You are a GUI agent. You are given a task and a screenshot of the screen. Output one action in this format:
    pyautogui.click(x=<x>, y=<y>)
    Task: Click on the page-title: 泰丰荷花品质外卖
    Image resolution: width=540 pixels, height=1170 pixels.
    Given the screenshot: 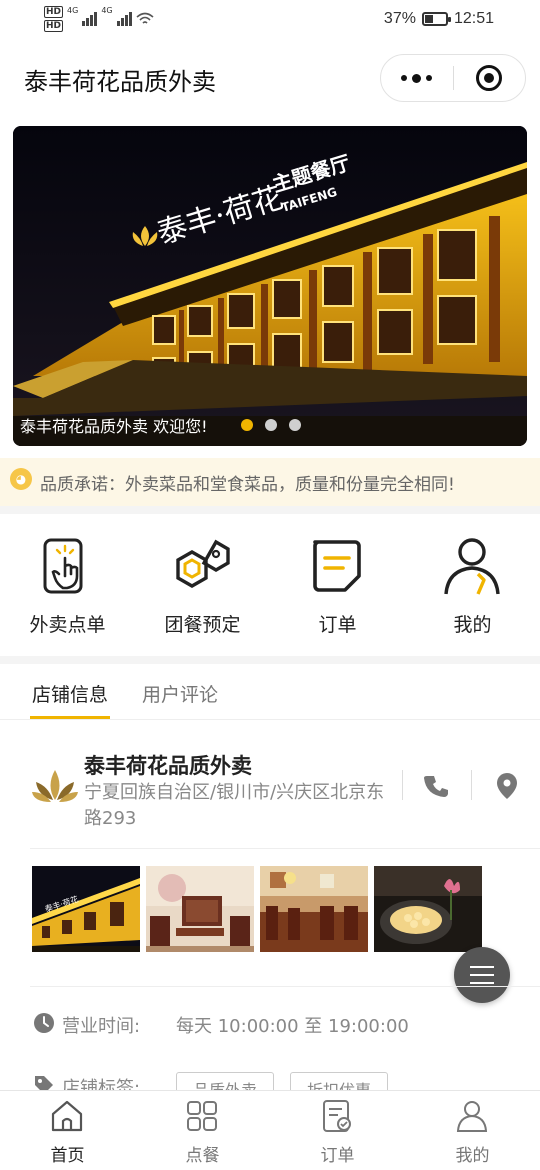 What is the action you would take?
    pyautogui.click(x=120, y=82)
    